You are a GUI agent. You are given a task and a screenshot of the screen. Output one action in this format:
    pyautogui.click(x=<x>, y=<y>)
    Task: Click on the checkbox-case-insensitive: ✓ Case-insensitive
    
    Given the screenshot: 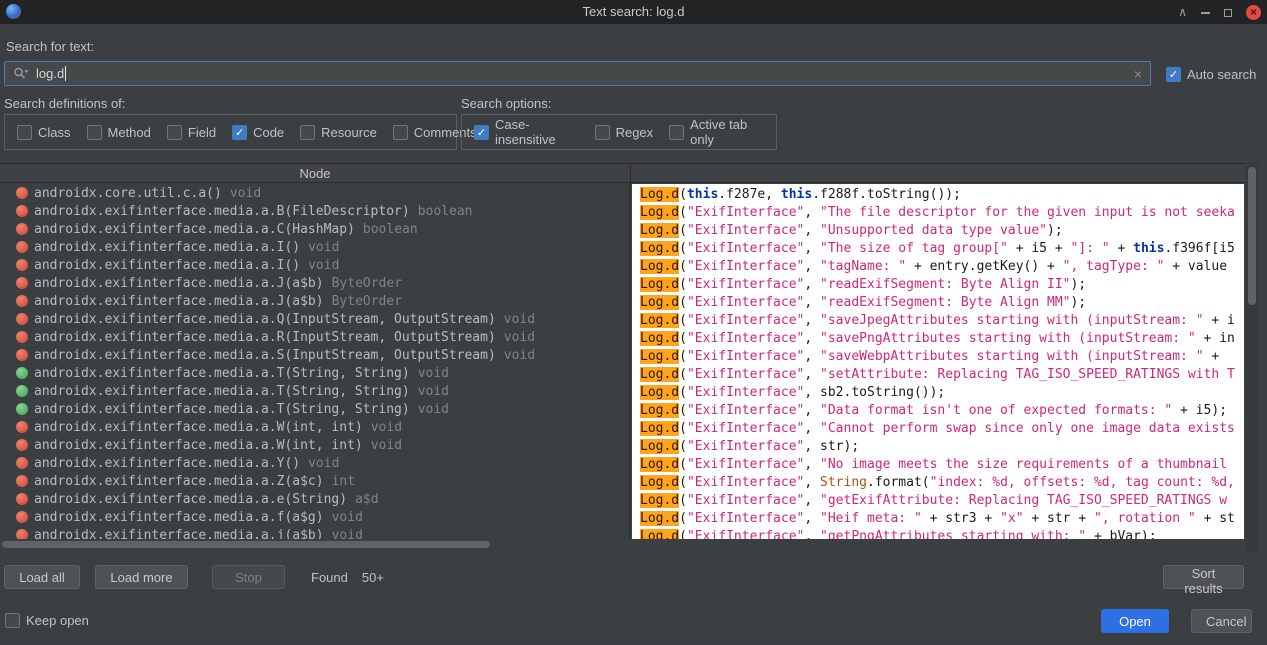 What is the action you would take?
    pyautogui.click(x=526, y=132)
    